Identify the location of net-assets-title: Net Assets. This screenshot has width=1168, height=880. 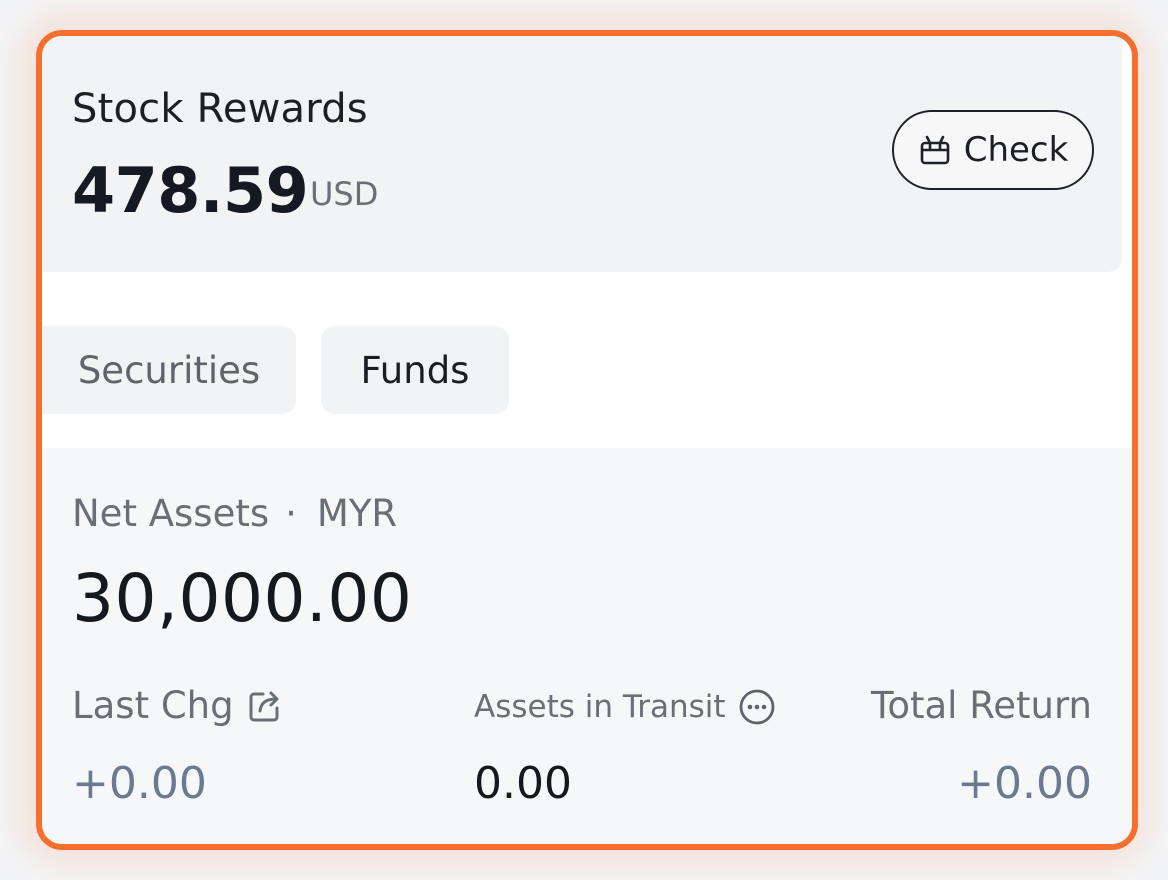
(171, 513).